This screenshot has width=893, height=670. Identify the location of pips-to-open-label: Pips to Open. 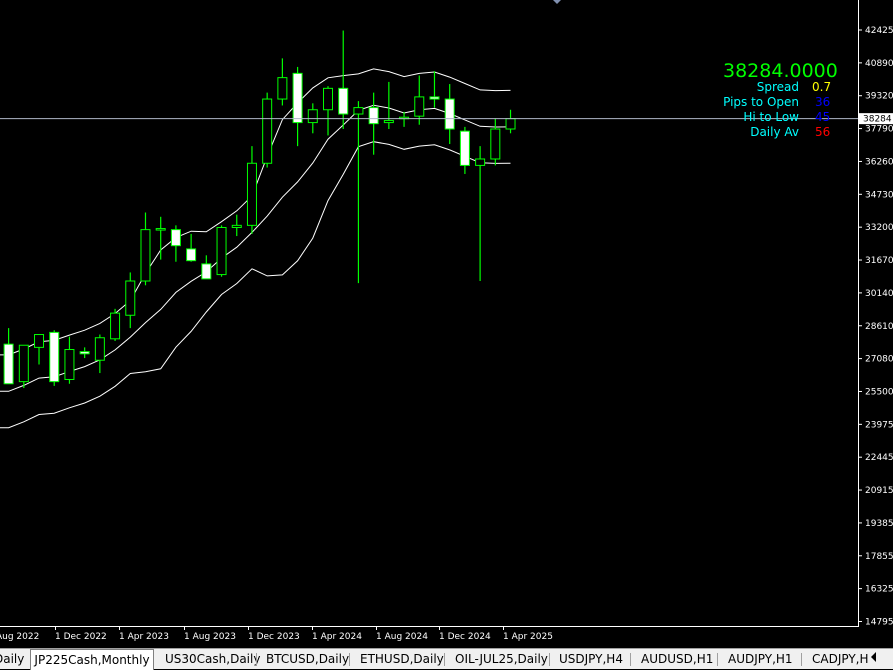
(761, 102).